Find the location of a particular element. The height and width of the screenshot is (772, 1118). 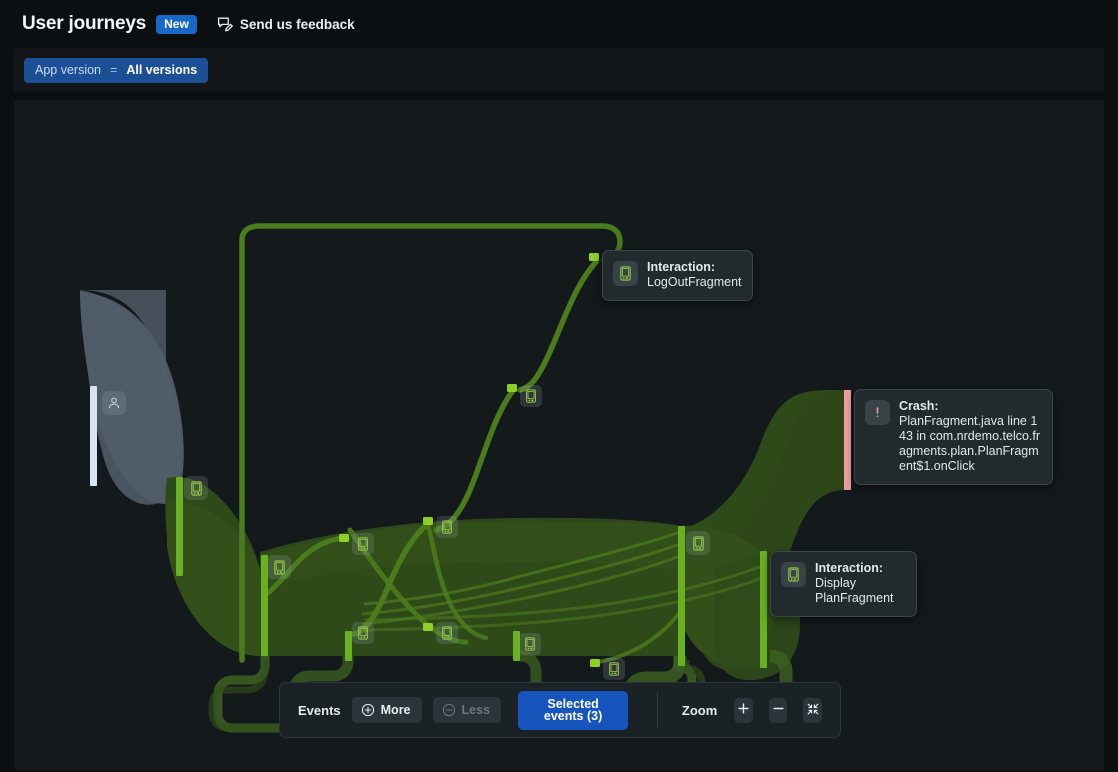

feedback-pencil-icon is located at coordinates (225, 24).